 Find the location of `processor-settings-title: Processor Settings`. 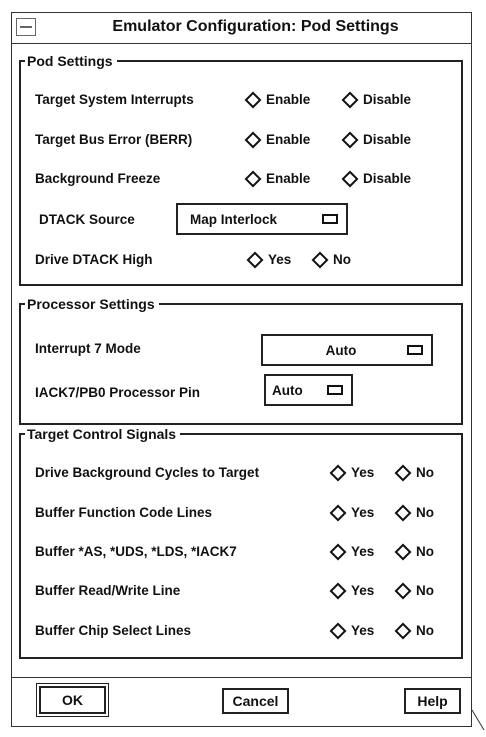

processor-settings-title: Processor Settings is located at coordinates (92, 304).